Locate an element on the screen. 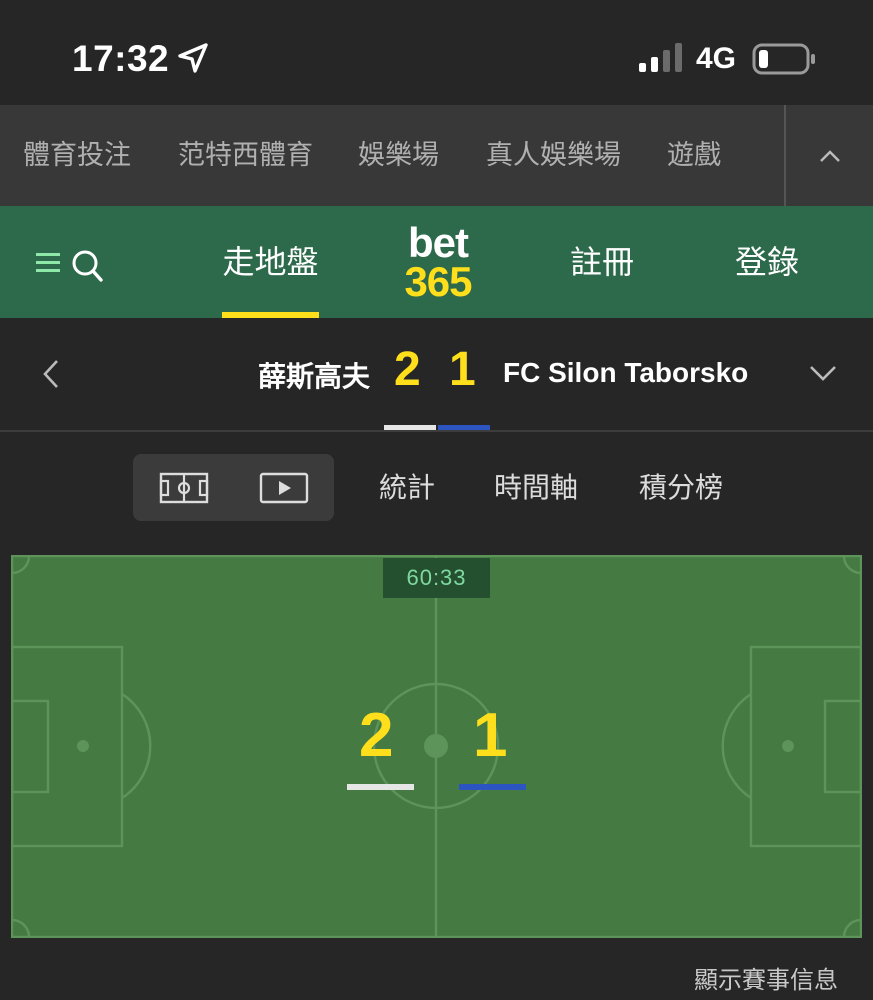 The height and width of the screenshot is (1000, 873). away-team-name: FC Silon Taborsko is located at coordinates (626, 372).